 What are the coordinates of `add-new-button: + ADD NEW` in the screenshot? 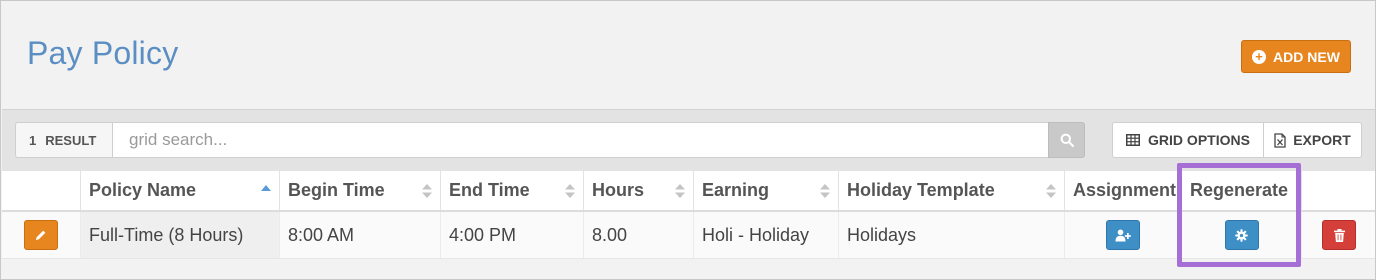 It's located at (1296, 56).